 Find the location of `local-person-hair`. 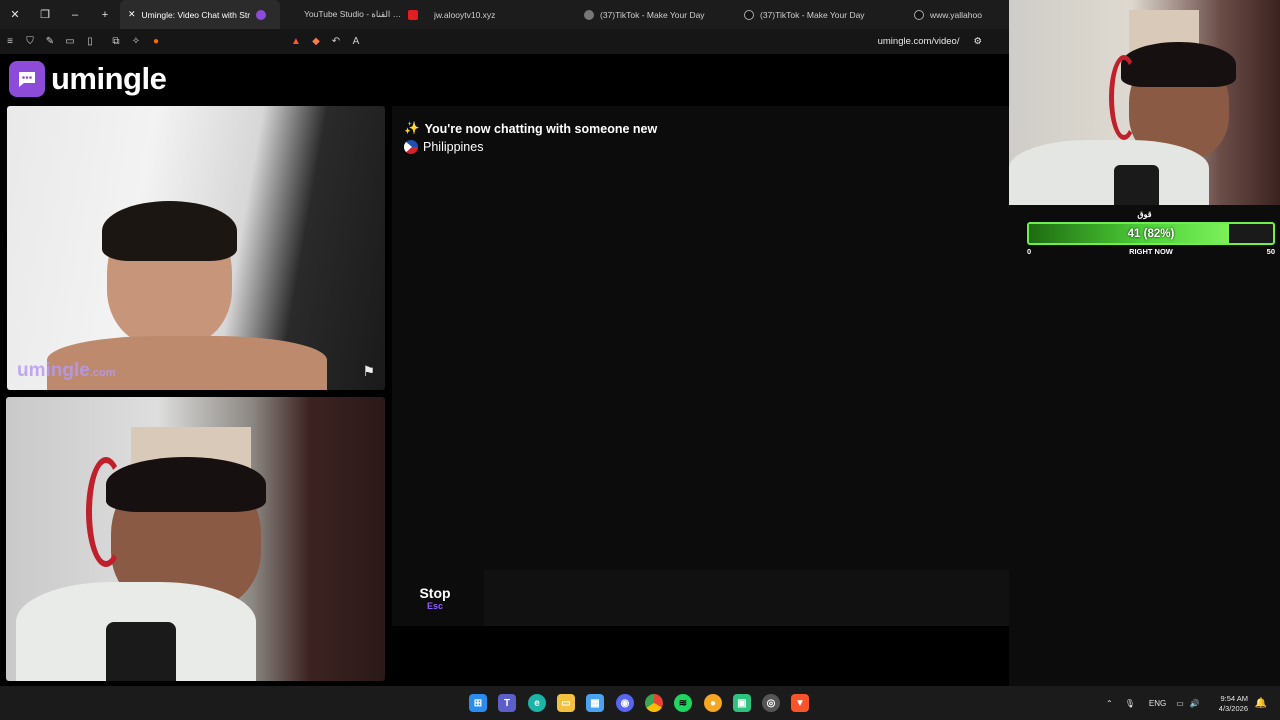

local-person-hair is located at coordinates (186, 484).